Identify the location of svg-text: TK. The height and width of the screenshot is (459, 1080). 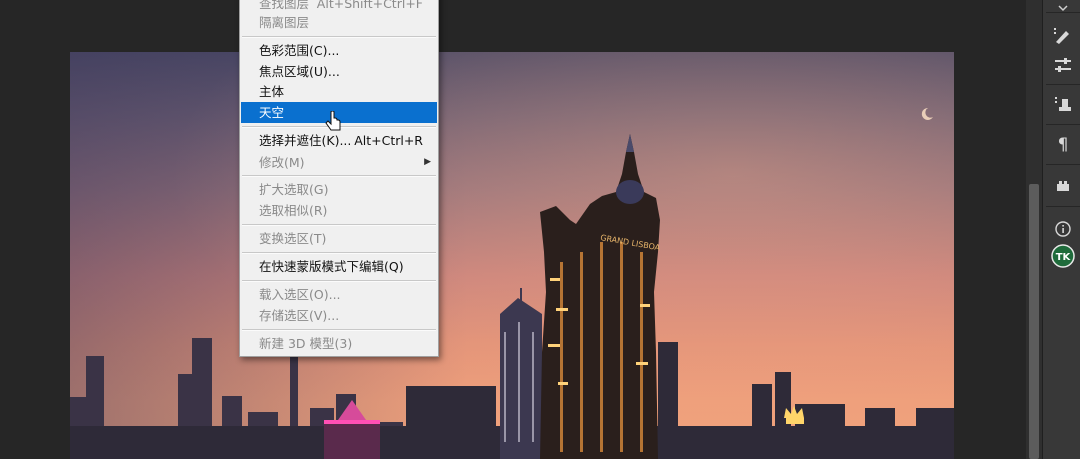
(1064, 257).